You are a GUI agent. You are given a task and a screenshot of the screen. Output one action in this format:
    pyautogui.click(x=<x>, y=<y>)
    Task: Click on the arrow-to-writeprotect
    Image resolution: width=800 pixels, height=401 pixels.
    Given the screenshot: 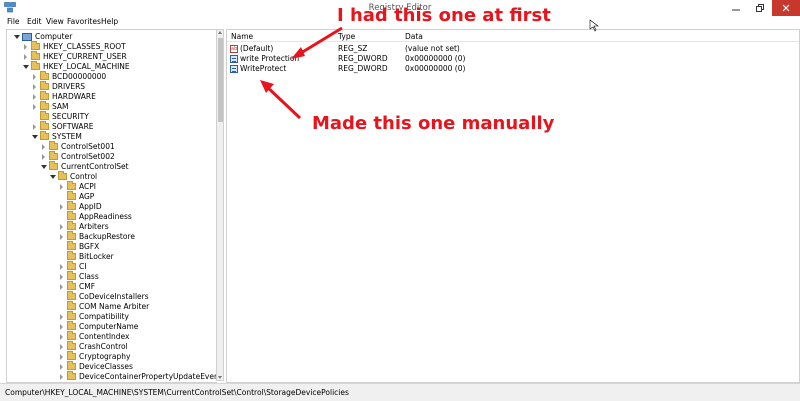 What is the action you would take?
    pyautogui.click(x=282, y=101)
    